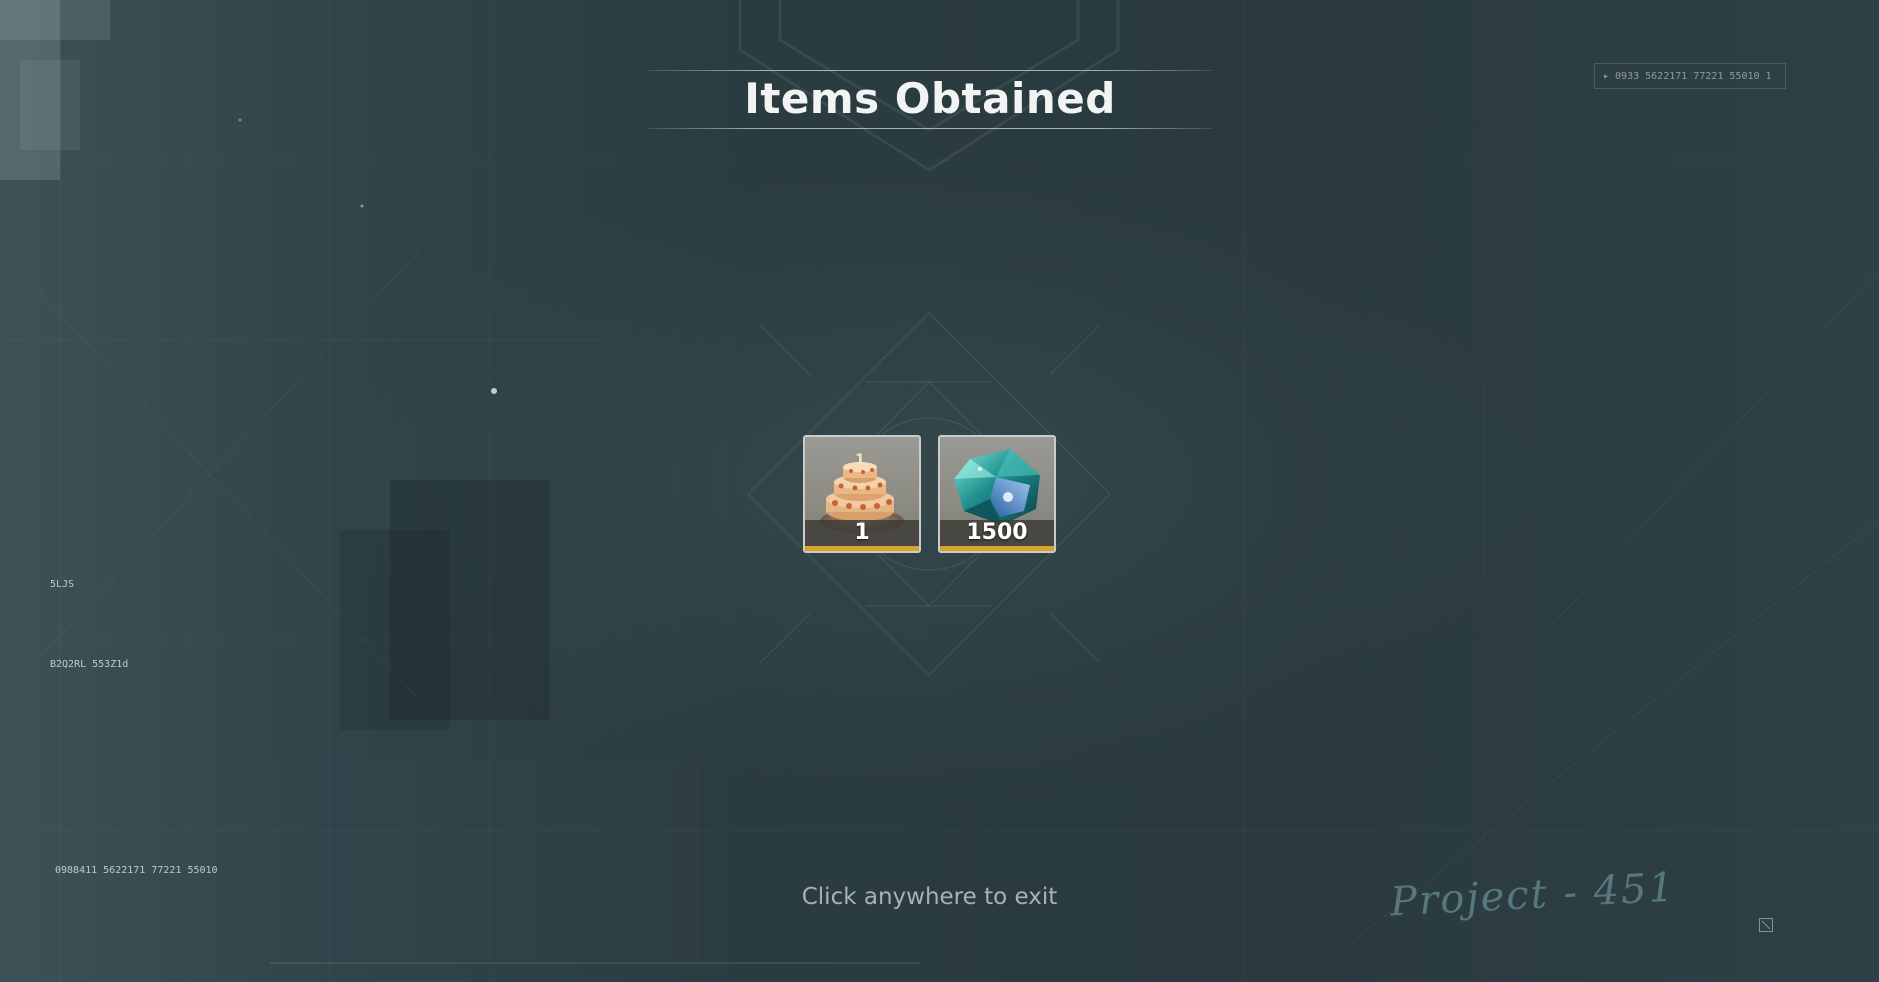 The height and width of the screenshot is (982, 1879). What do you see at coordinates (929, 494) in the screenshot?
I see `reward-items-row: 1 1 1500` at bounding box center [929, 494].